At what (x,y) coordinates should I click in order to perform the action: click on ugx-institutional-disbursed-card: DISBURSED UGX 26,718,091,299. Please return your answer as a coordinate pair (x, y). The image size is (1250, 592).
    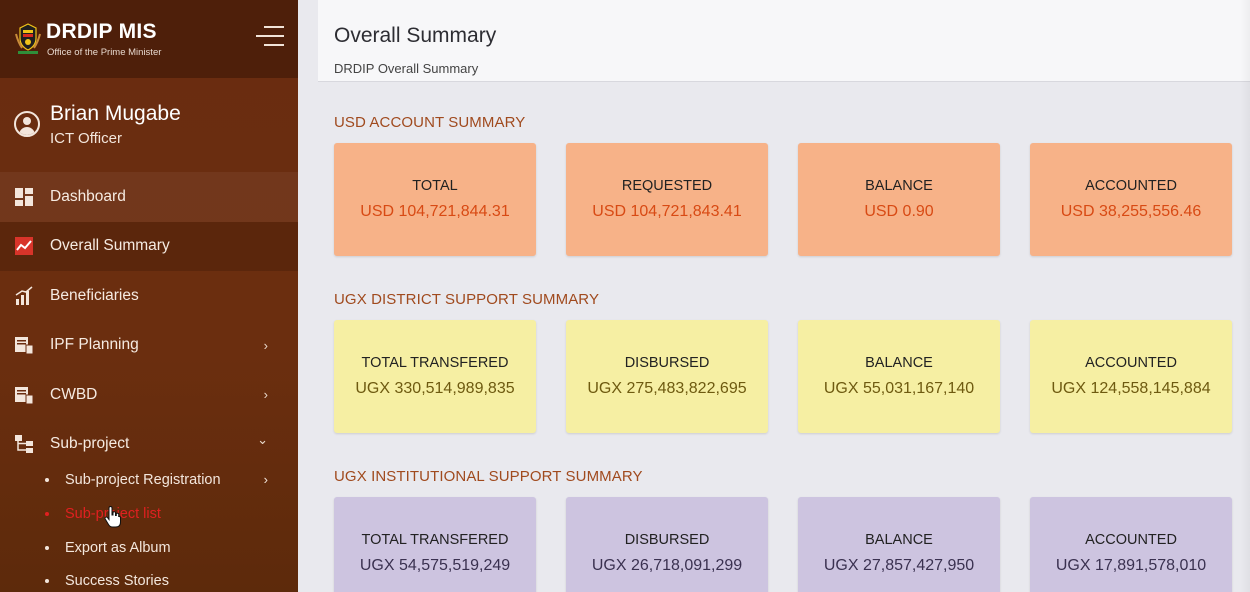
    Looking at the image, I should click on (667, 544).